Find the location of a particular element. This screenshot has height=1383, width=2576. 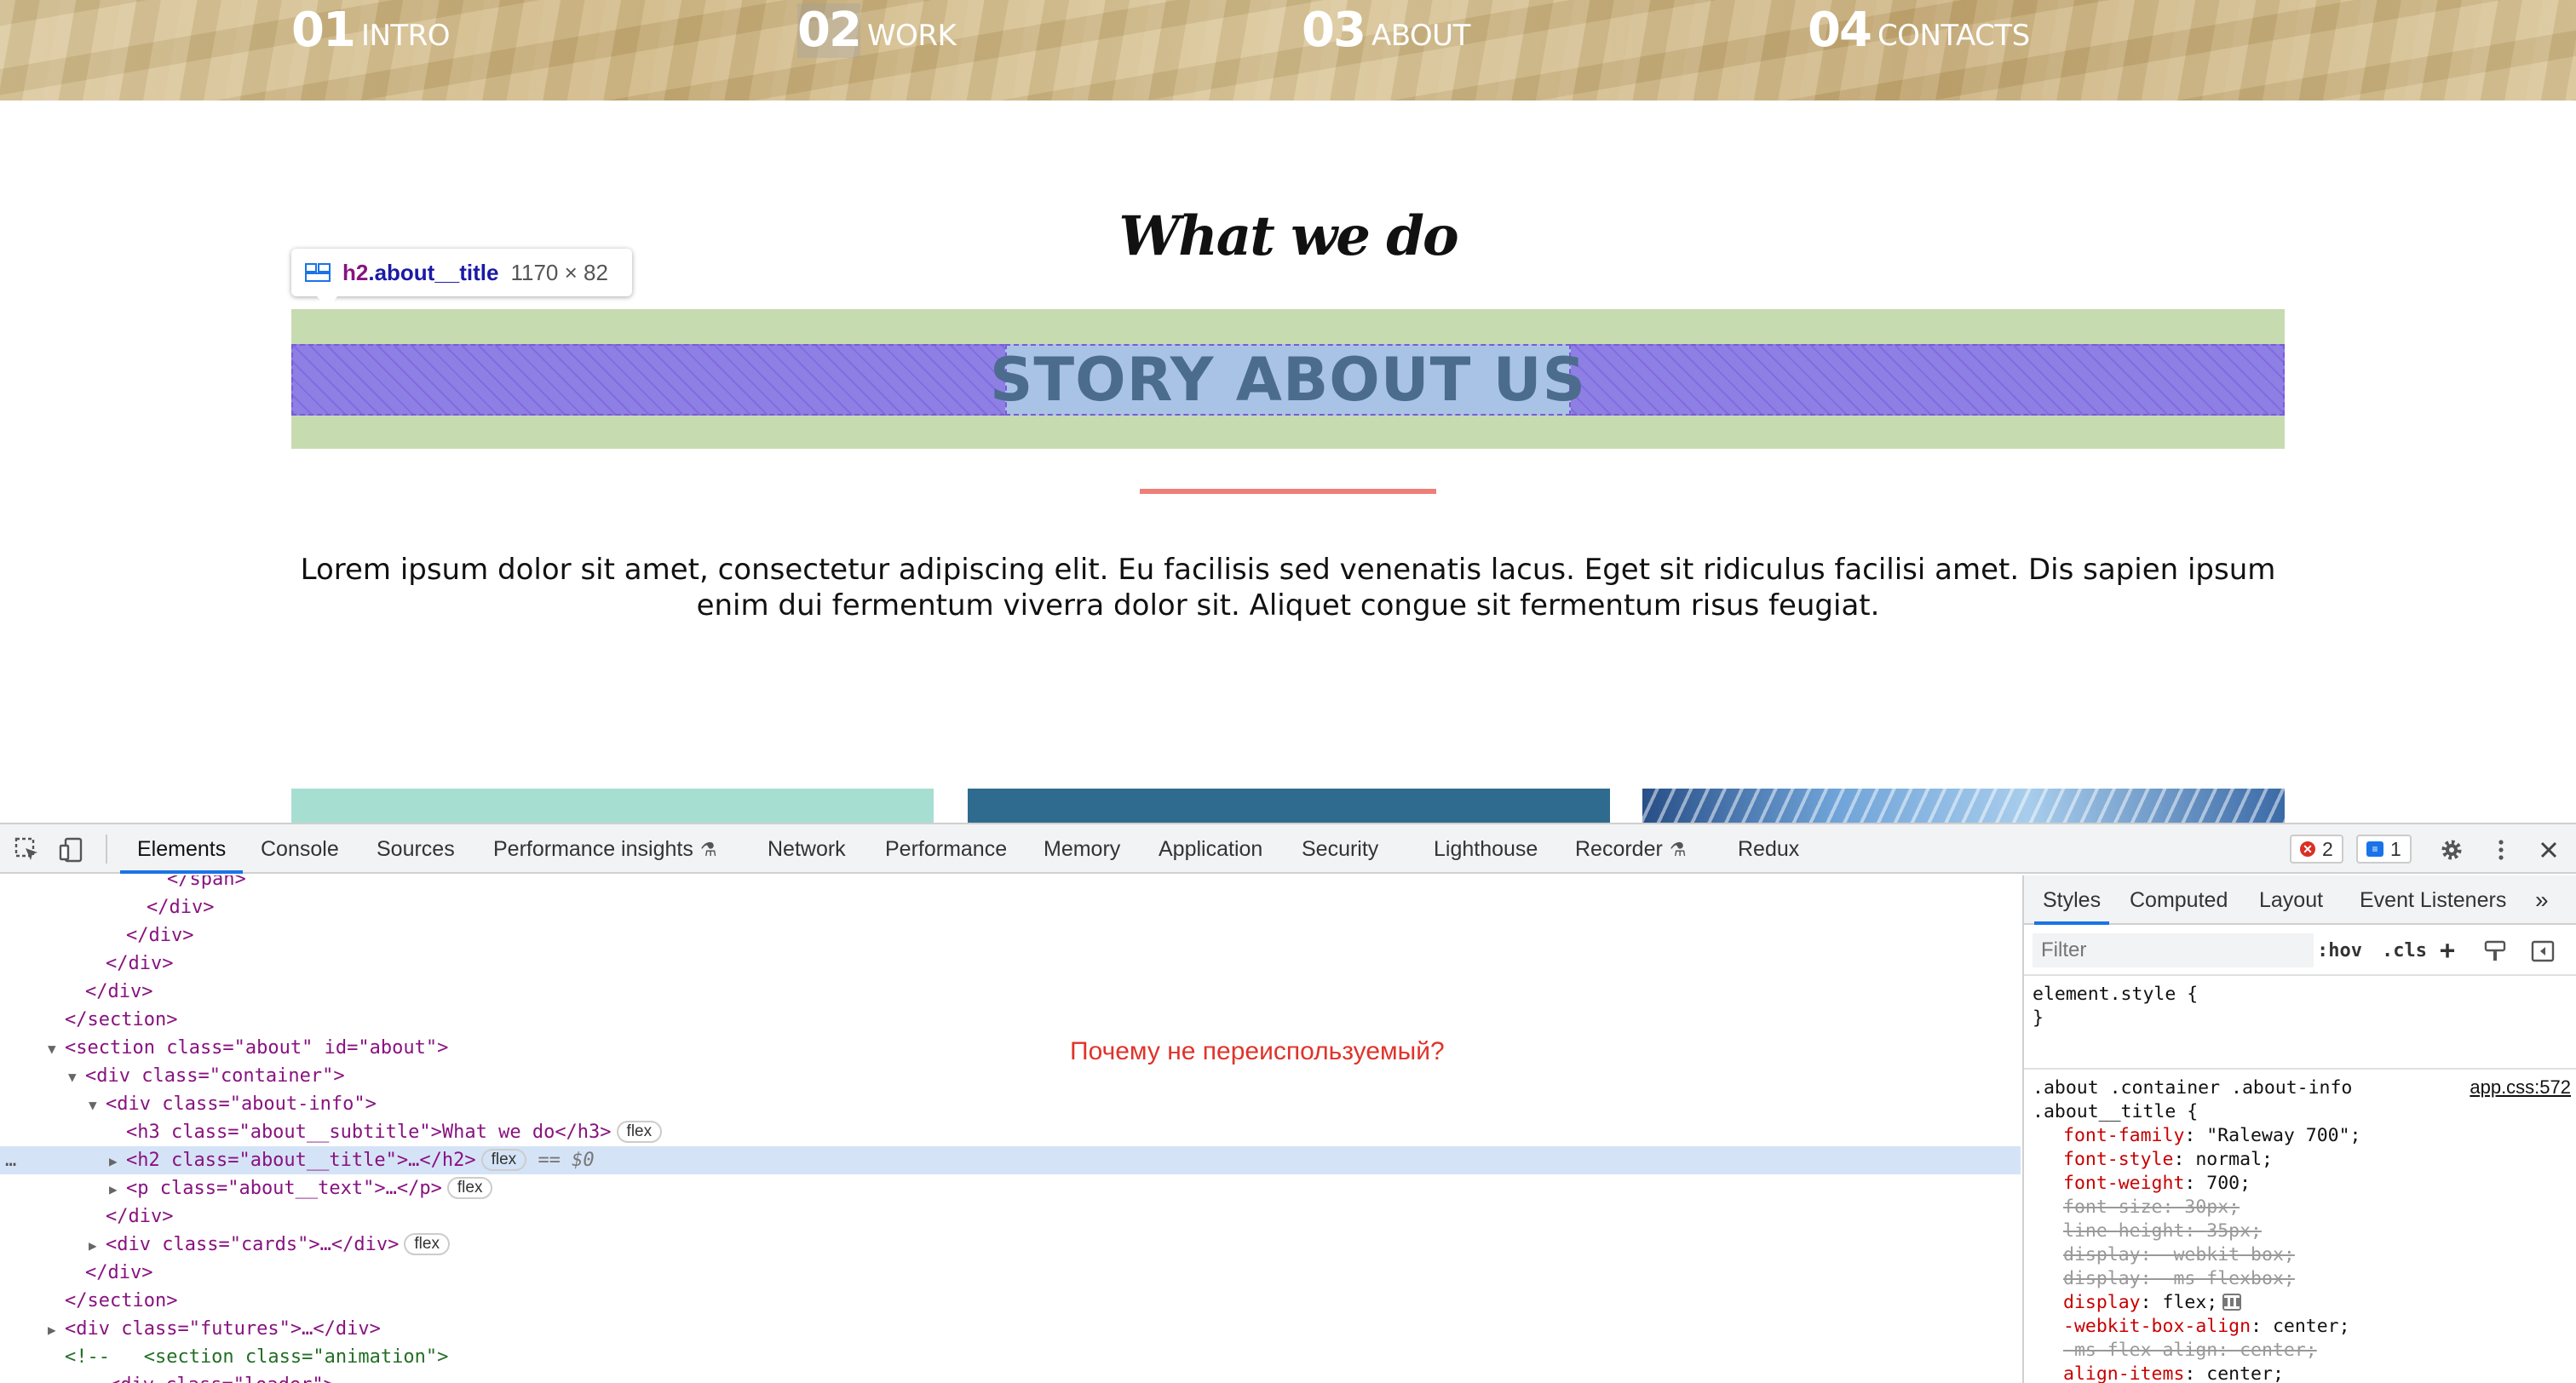

more-tabs-chevron-icon: » is located at coordinates (2542, 900).